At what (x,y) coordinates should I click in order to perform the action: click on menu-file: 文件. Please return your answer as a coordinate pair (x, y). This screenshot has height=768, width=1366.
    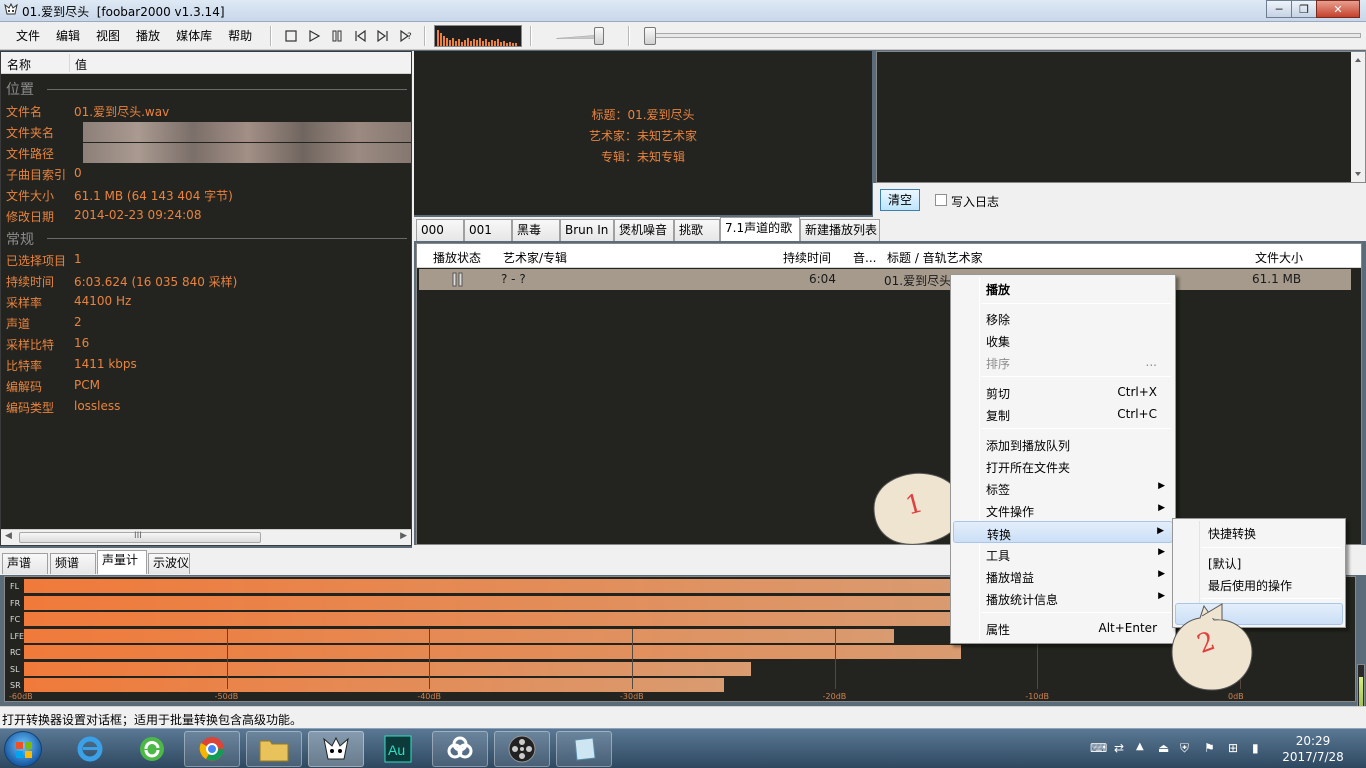
    Looking at the image, I should click on (28, 36).